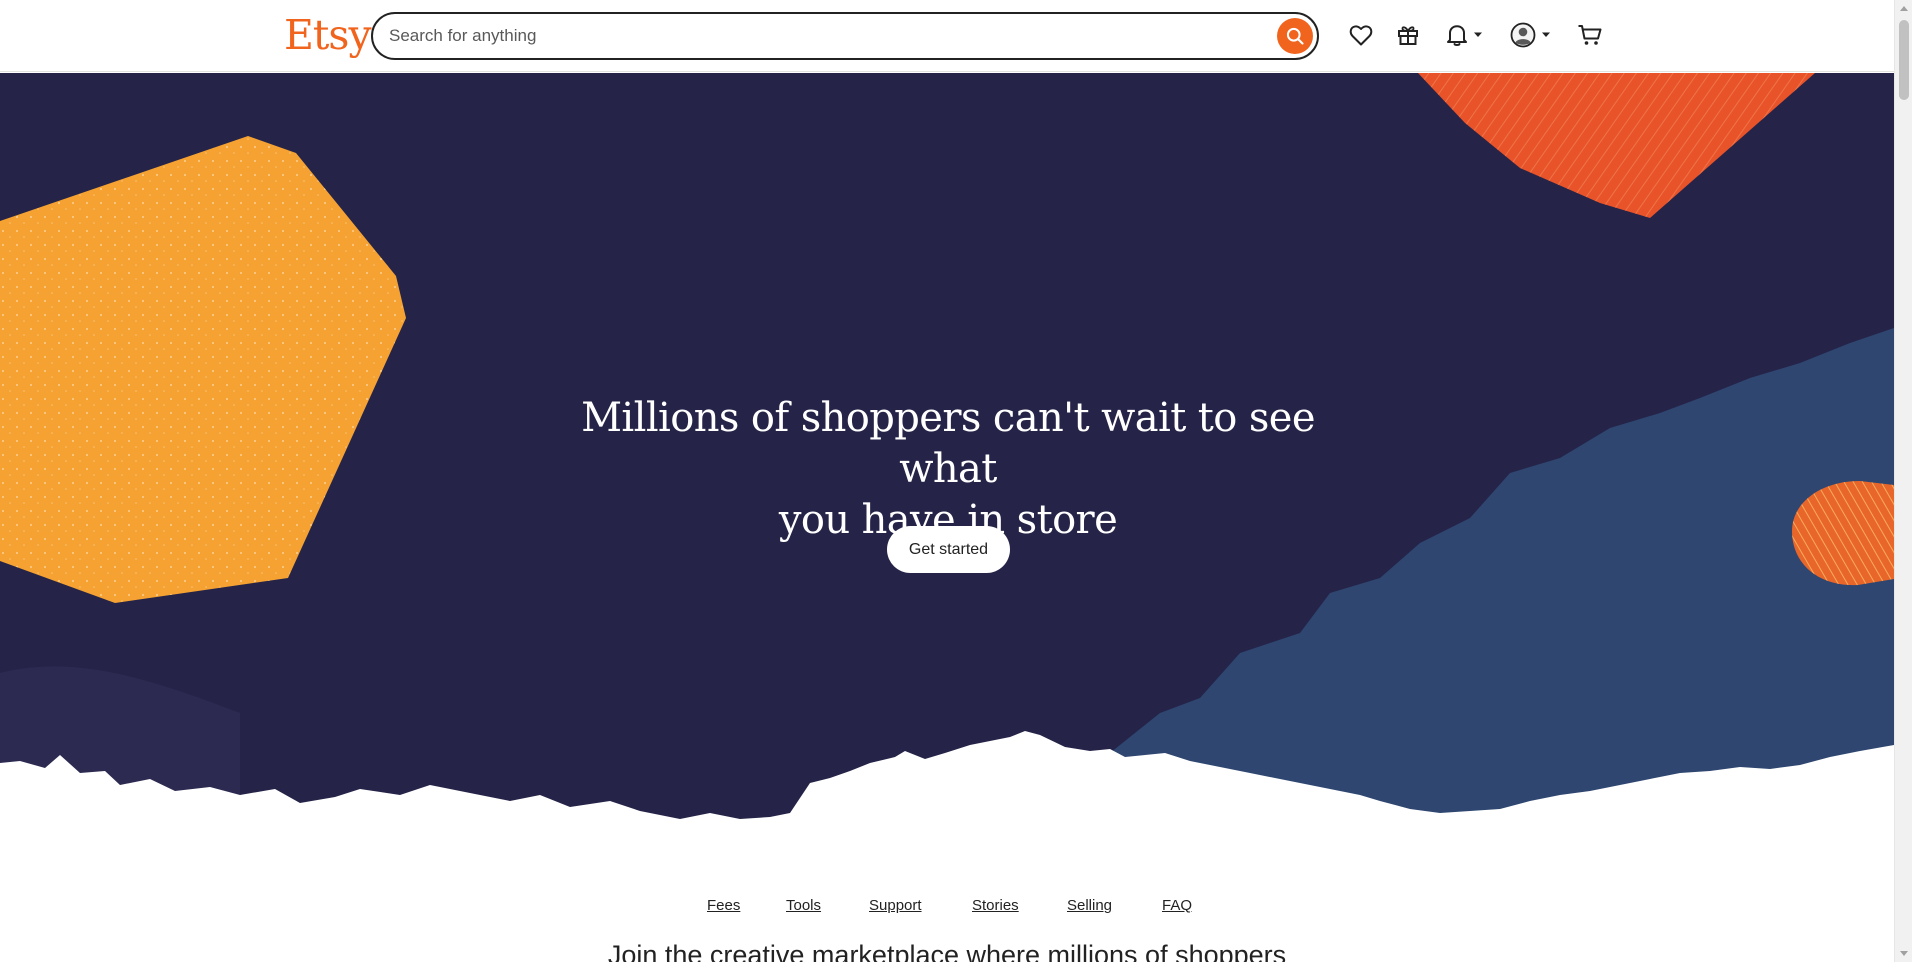  Describe the element at coordinates (803, 905) in the screenshot. I see `subnav-link-tools: Tools` at that location.